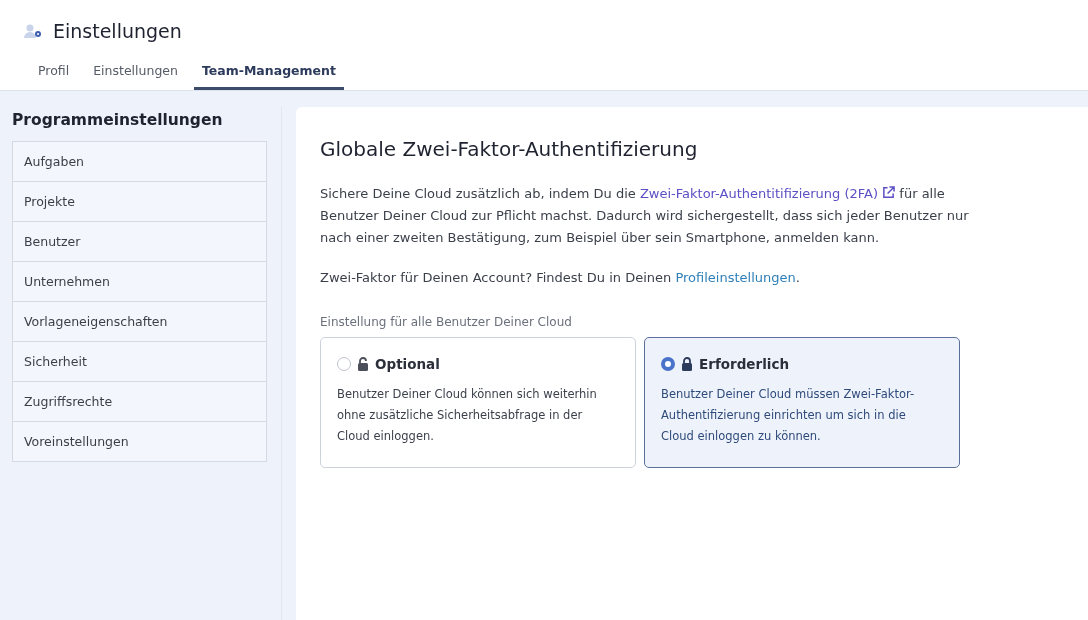  Describe the element at coordinates (139, 201) in the screenshot. I see `sidebar-item: Projekte` at that location.